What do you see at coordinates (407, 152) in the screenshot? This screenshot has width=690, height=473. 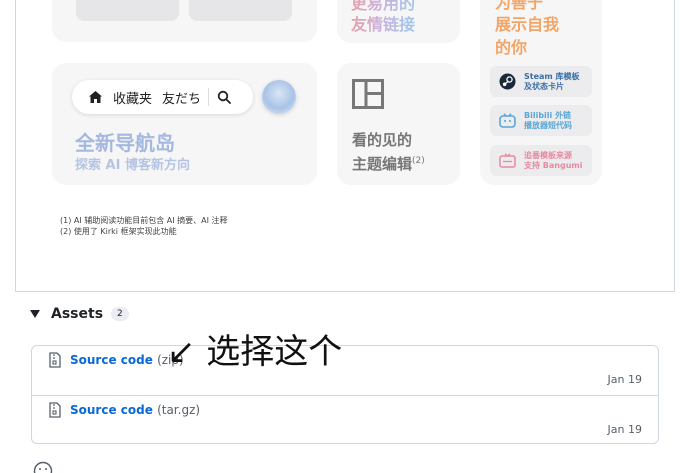 I see `theme-editor-title: 看的见的 主题编辑(2)` at bounding box center [407, 152].